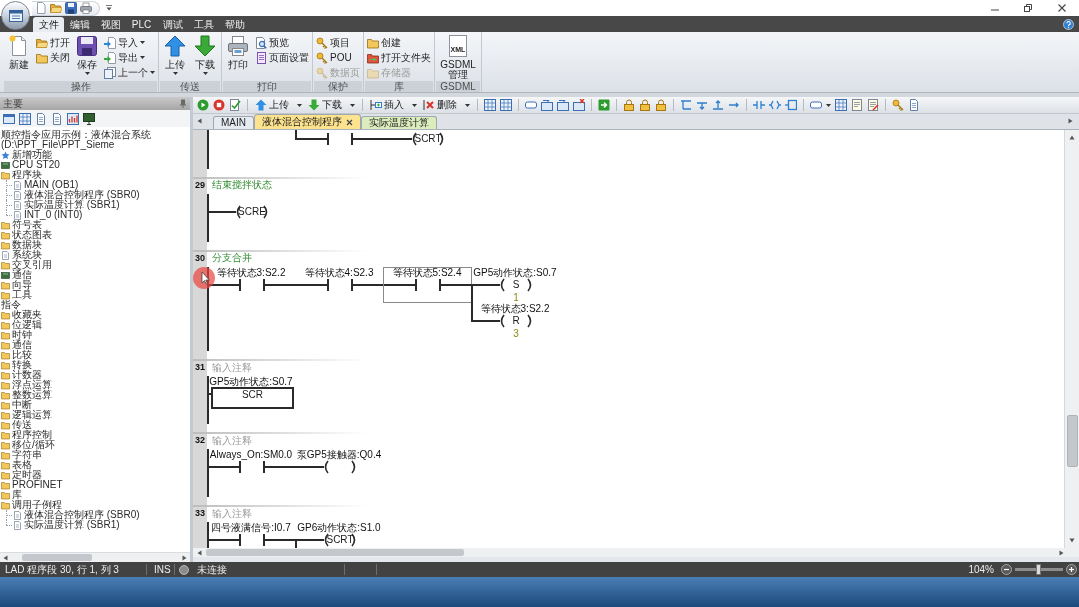  What do you see at coordinates (48, 215) in the screenshot?
I see `tree-item: INT_0 (INT0)` at bounding box center [48, 215].